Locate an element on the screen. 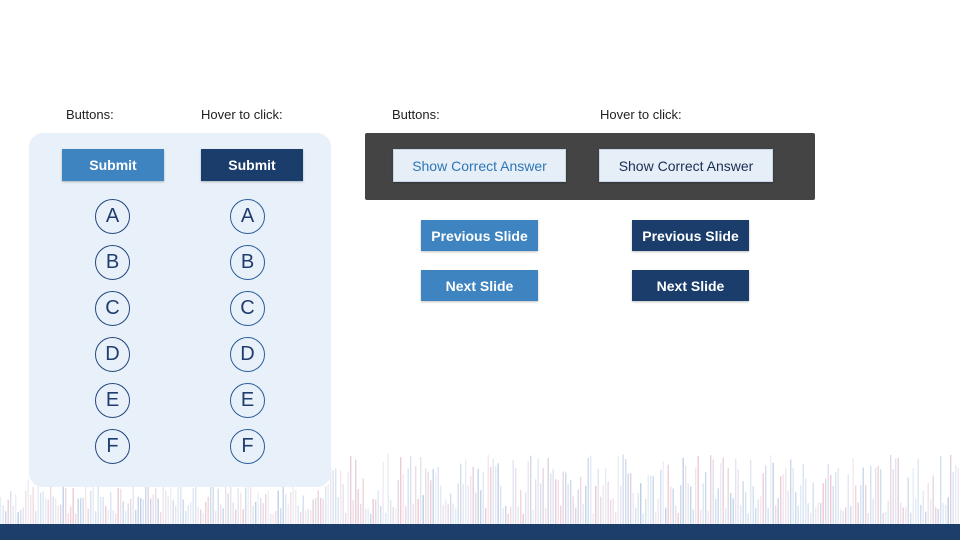 The height and width of the screenshot is (540, 960). submit-button: Submit is located at coordinates (113, 165).